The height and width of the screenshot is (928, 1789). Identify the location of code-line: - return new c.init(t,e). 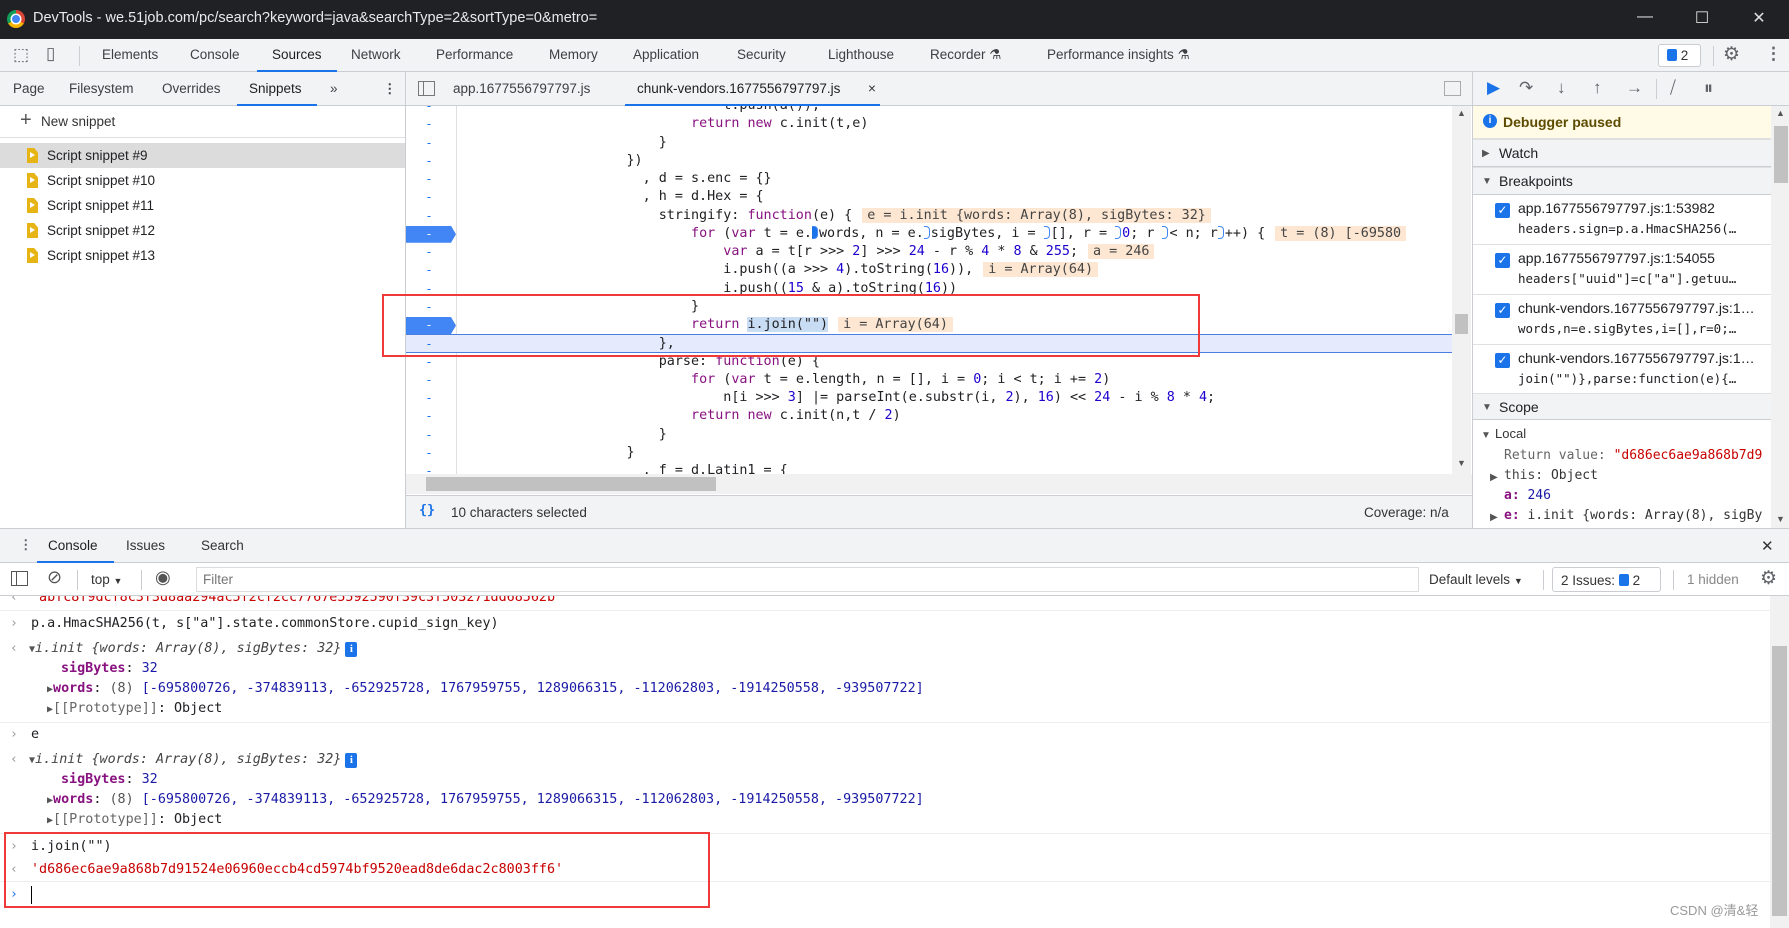
(929, 124).